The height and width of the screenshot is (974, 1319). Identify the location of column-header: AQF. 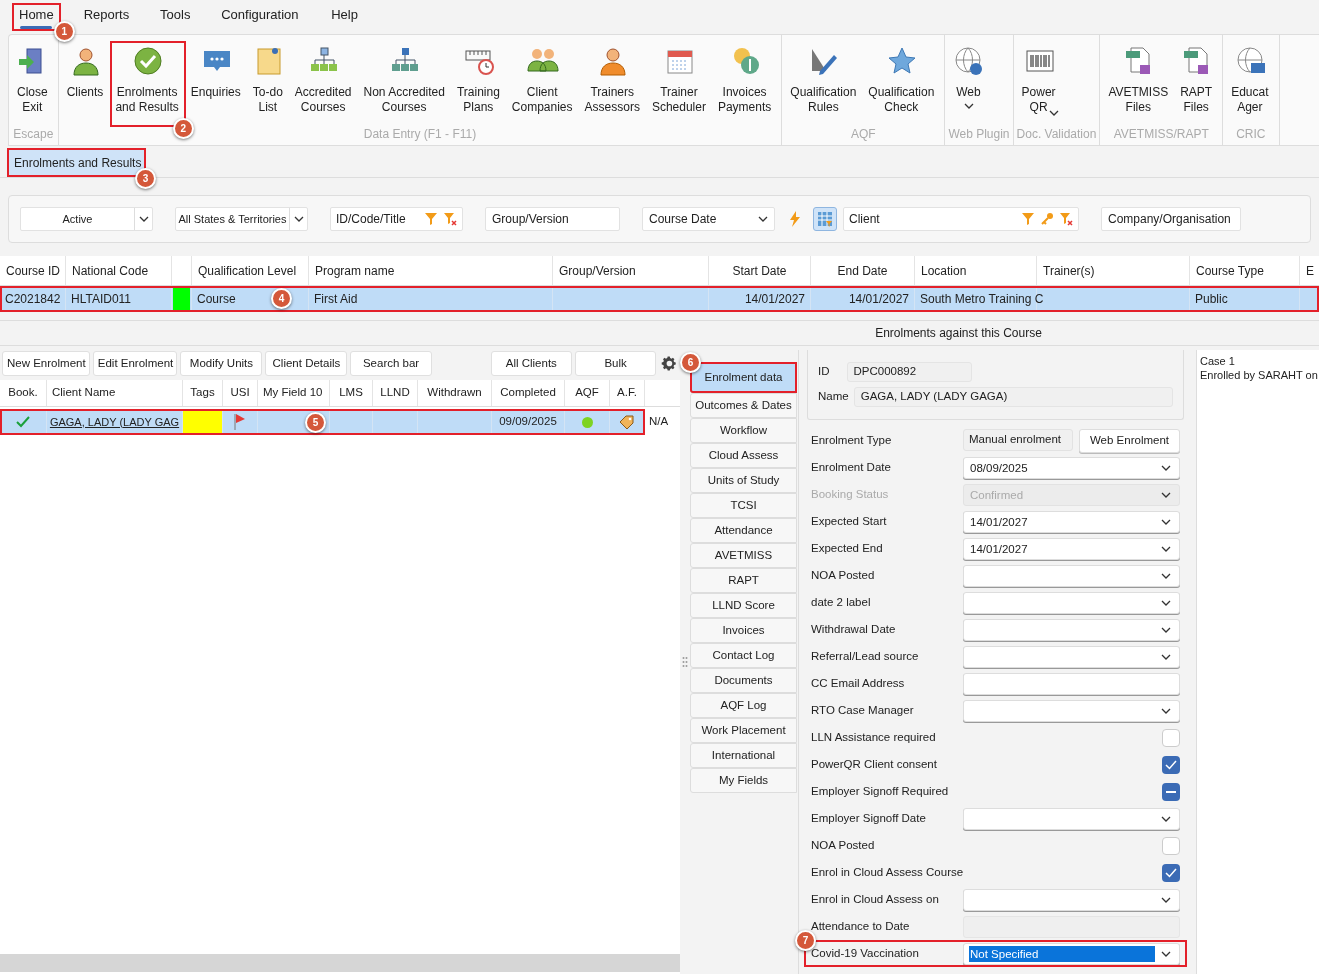
(587, 393).